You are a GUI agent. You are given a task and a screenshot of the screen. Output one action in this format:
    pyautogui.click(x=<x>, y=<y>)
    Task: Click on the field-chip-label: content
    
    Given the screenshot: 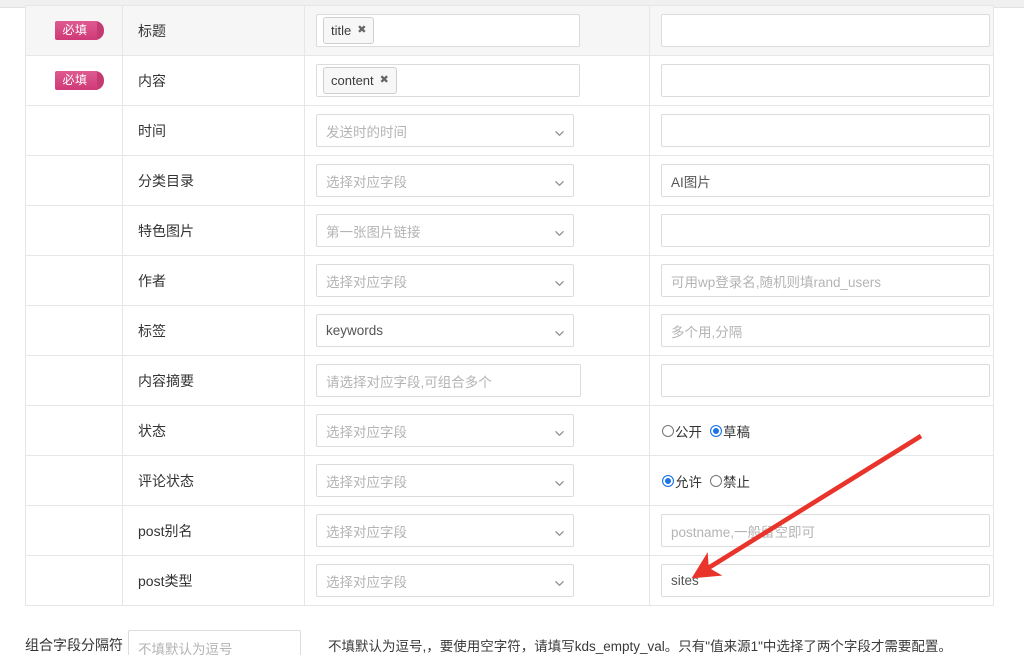 What is the action you would take?
    pyautogui.click(x=352, y=80)
    